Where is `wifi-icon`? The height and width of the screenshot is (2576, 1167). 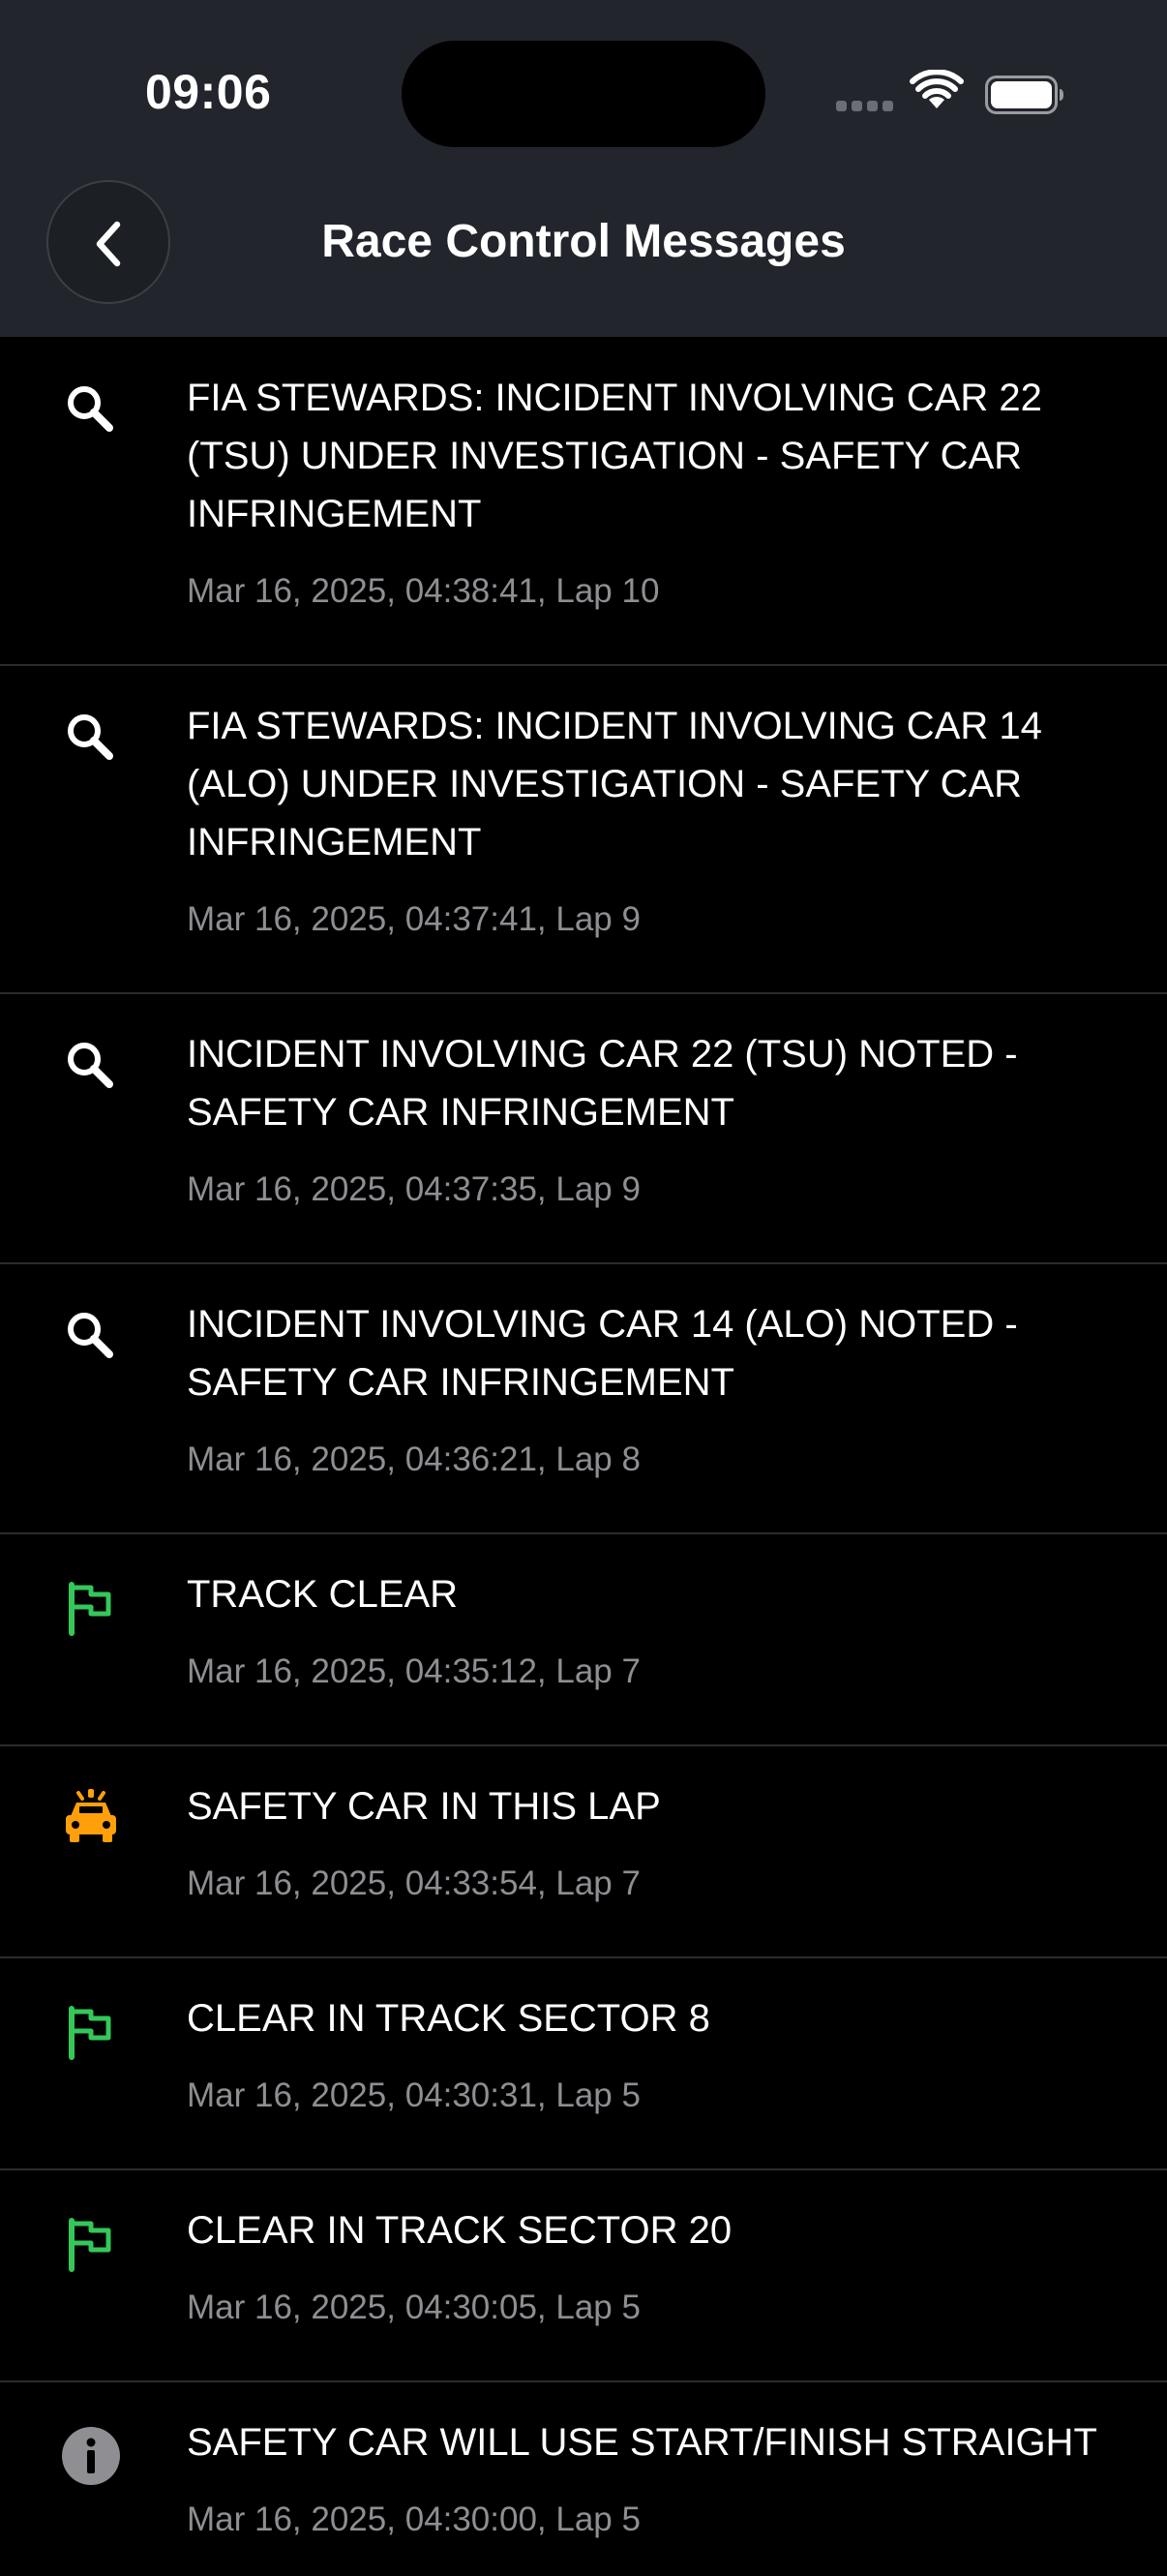
wifi-icon is located at coordinates (937, 89).